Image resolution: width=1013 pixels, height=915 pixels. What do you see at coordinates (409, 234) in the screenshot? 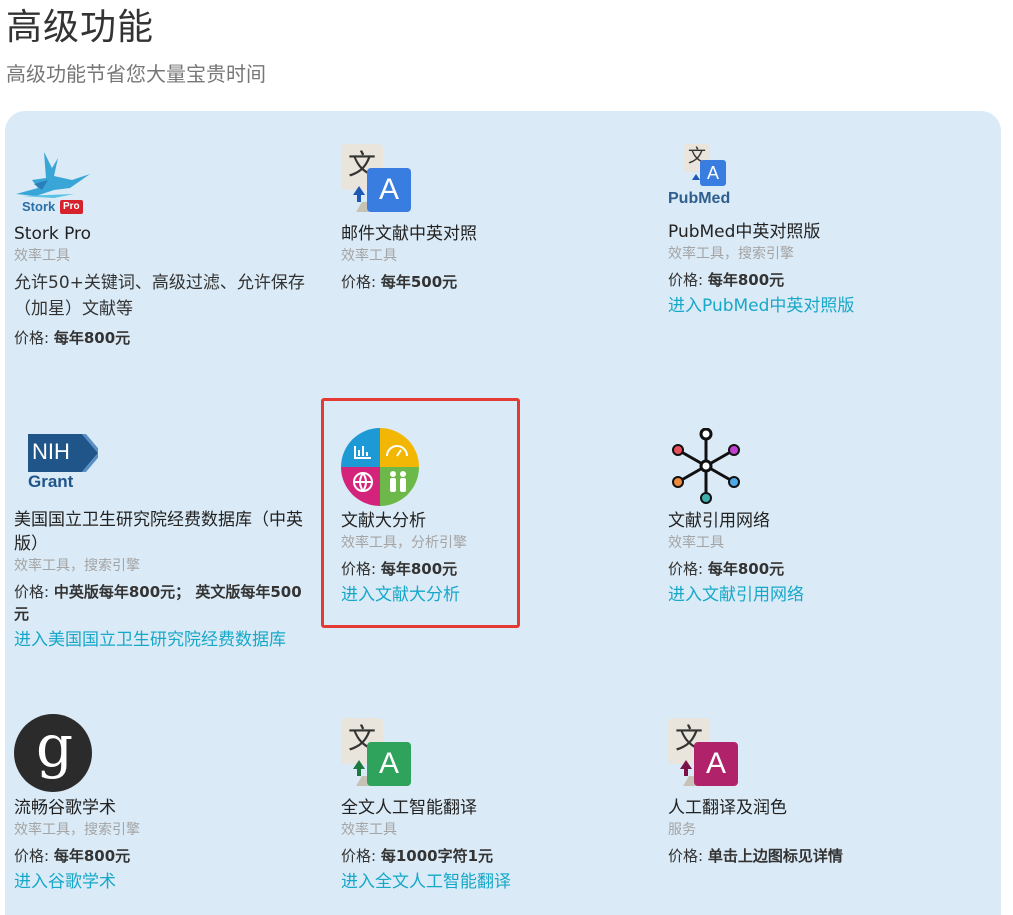
I see `card-title: 邮件文献中英对照` at bounding box center [409, 234].